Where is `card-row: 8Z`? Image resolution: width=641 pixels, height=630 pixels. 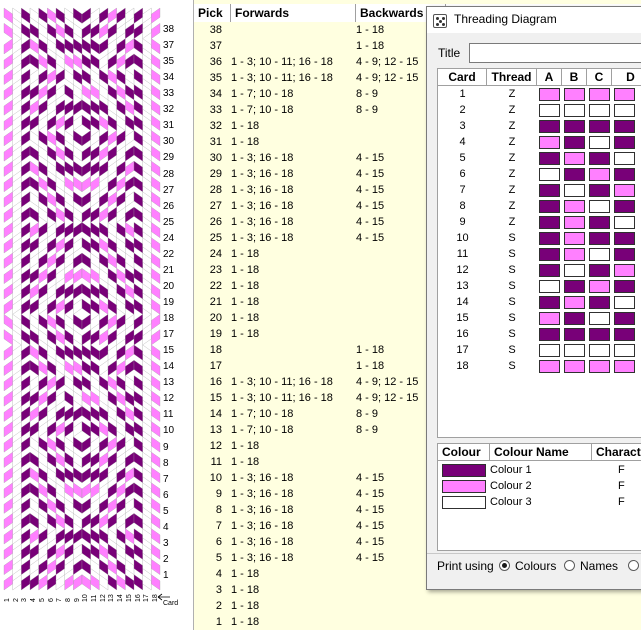
card-row: 8Z is located at coordinates (539, 206).